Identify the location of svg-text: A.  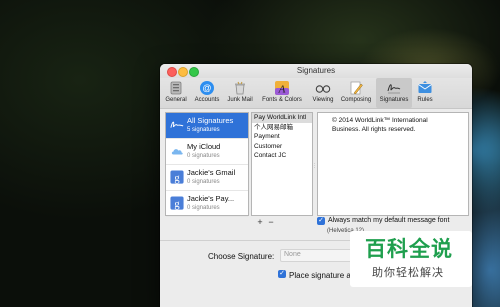
(282, 90).